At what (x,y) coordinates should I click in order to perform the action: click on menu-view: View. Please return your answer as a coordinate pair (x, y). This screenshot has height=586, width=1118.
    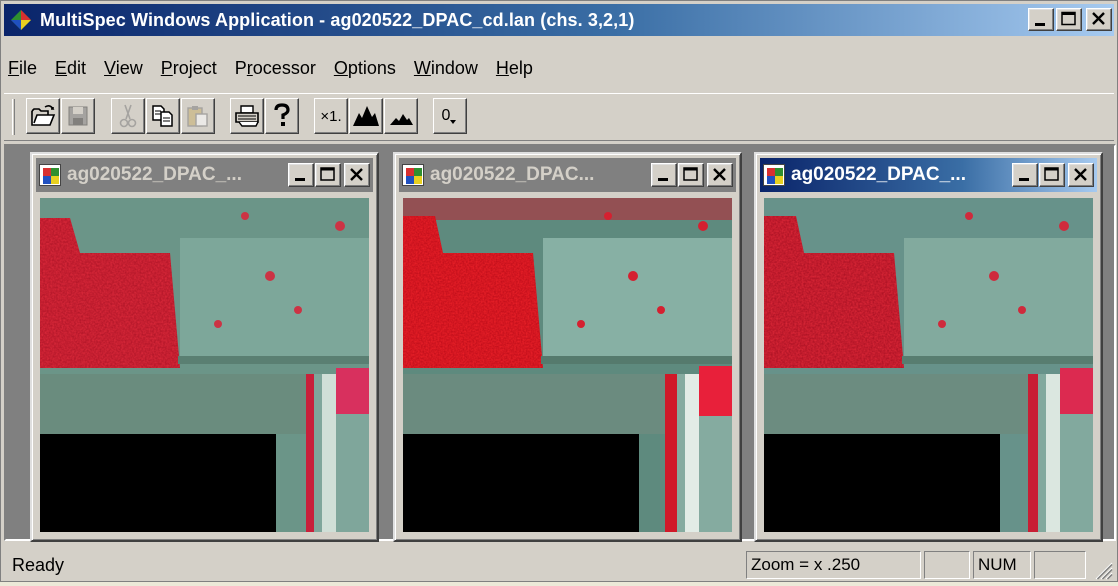
    Looking at the image, I should click on (123, 68).